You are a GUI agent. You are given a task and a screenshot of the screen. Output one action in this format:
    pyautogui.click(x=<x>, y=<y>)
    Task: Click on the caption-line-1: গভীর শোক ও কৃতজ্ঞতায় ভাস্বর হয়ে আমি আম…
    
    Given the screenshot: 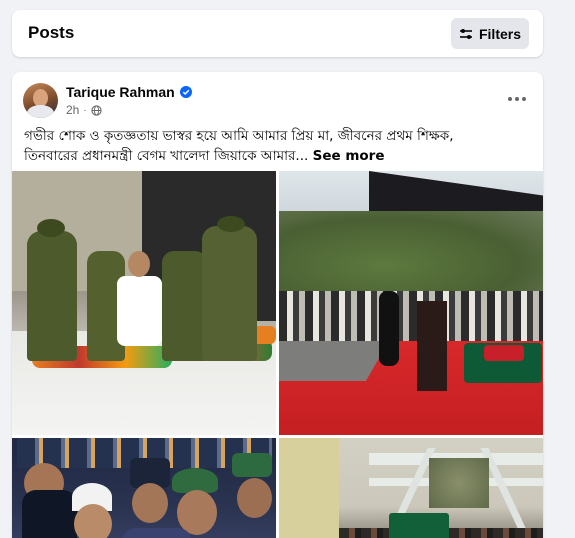 What is the action you would take?
    pyautogui.click(x=239, y=136)
    